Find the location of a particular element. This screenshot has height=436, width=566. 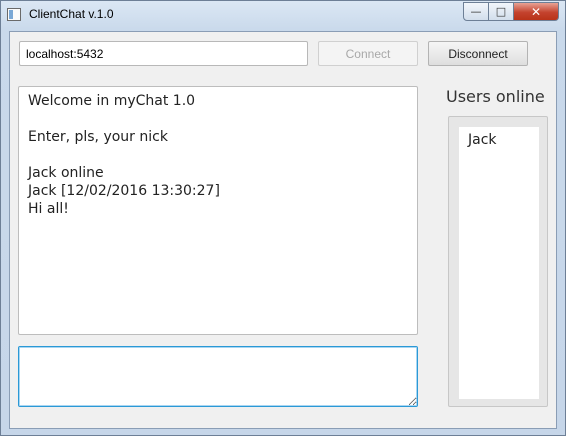

users-panel: Jack is located at coordinates (498, 261).